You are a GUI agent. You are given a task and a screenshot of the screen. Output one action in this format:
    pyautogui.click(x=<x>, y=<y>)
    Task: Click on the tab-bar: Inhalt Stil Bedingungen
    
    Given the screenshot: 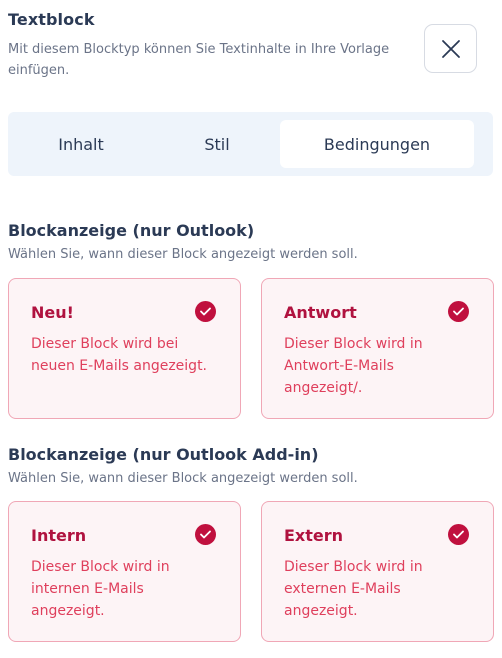 What is the action you would take?
    pyautogui.click(x=250, y=144)
    